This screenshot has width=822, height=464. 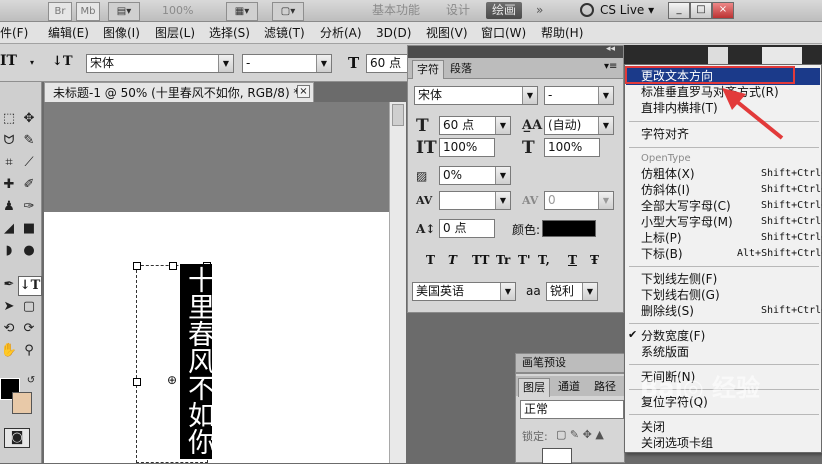 I want to click on panel-icon, so click(x=782, y=56).